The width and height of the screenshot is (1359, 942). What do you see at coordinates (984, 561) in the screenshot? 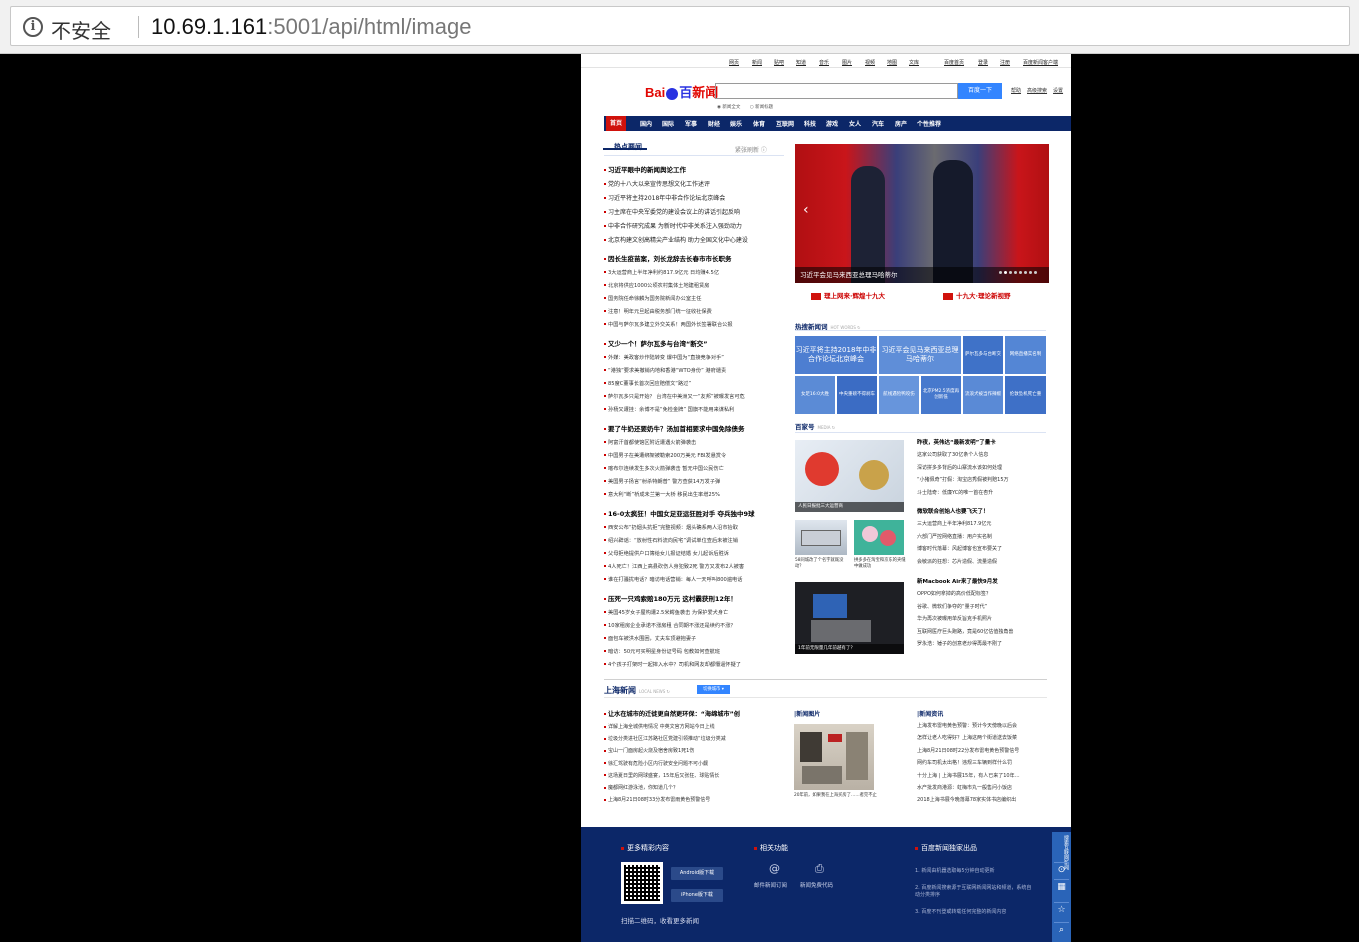
I see `news-link: 会敏派的狂想：芯片造假、流量造假` at bounding box center [984, 561].